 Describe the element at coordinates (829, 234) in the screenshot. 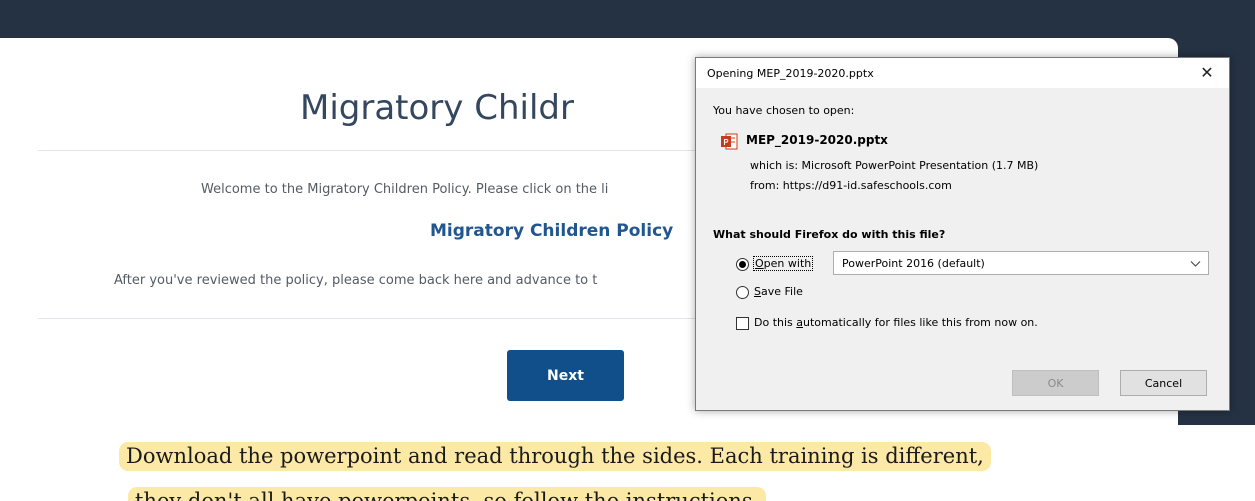

I see `action-question: What should Firefox do with this file?` at that location.